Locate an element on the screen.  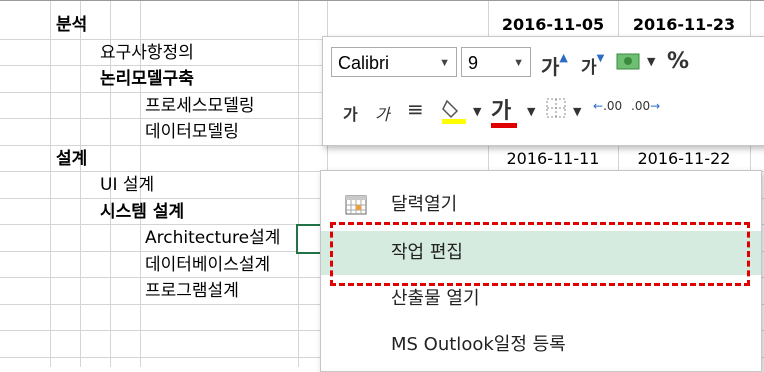
decrease-decimal-button: .00→ is located at coordinates (645, 106).